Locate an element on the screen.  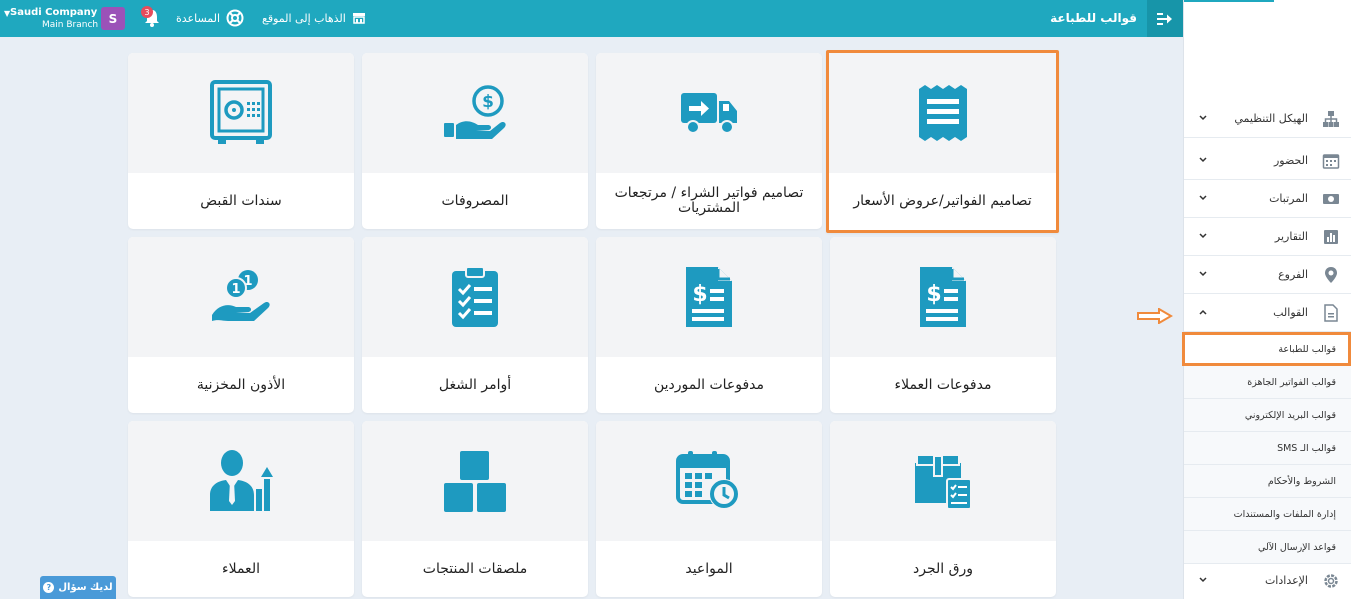
card-customers: العملاء is located at coordinates (241, 509).